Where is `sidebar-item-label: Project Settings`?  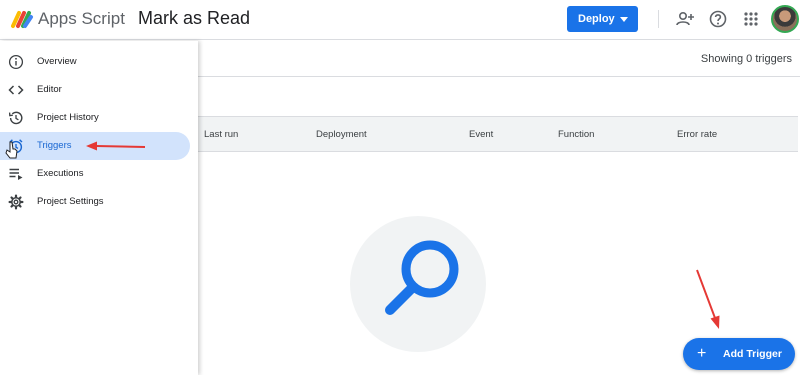
sidebar-item-label: Project Settings is located at coordinates (70, 201).